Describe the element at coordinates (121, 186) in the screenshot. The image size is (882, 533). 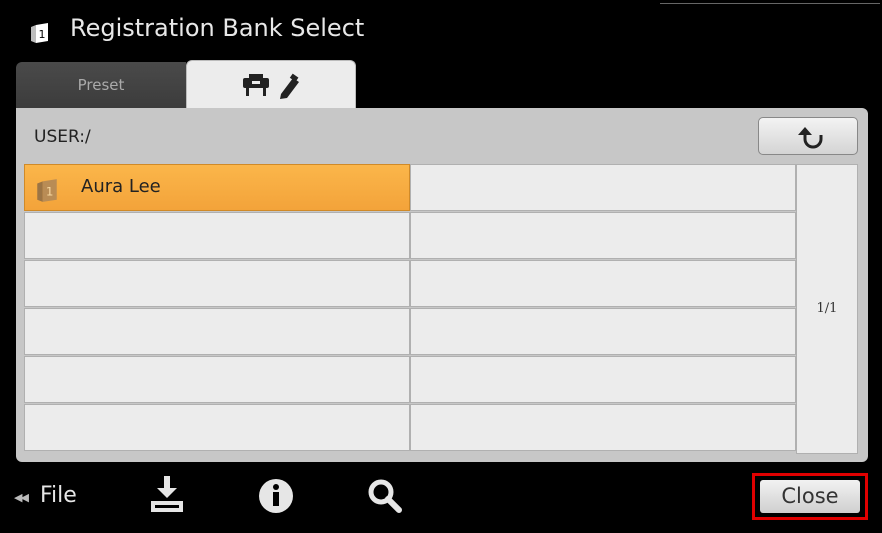
I see `file-item-label: Aura Lee` at that location.